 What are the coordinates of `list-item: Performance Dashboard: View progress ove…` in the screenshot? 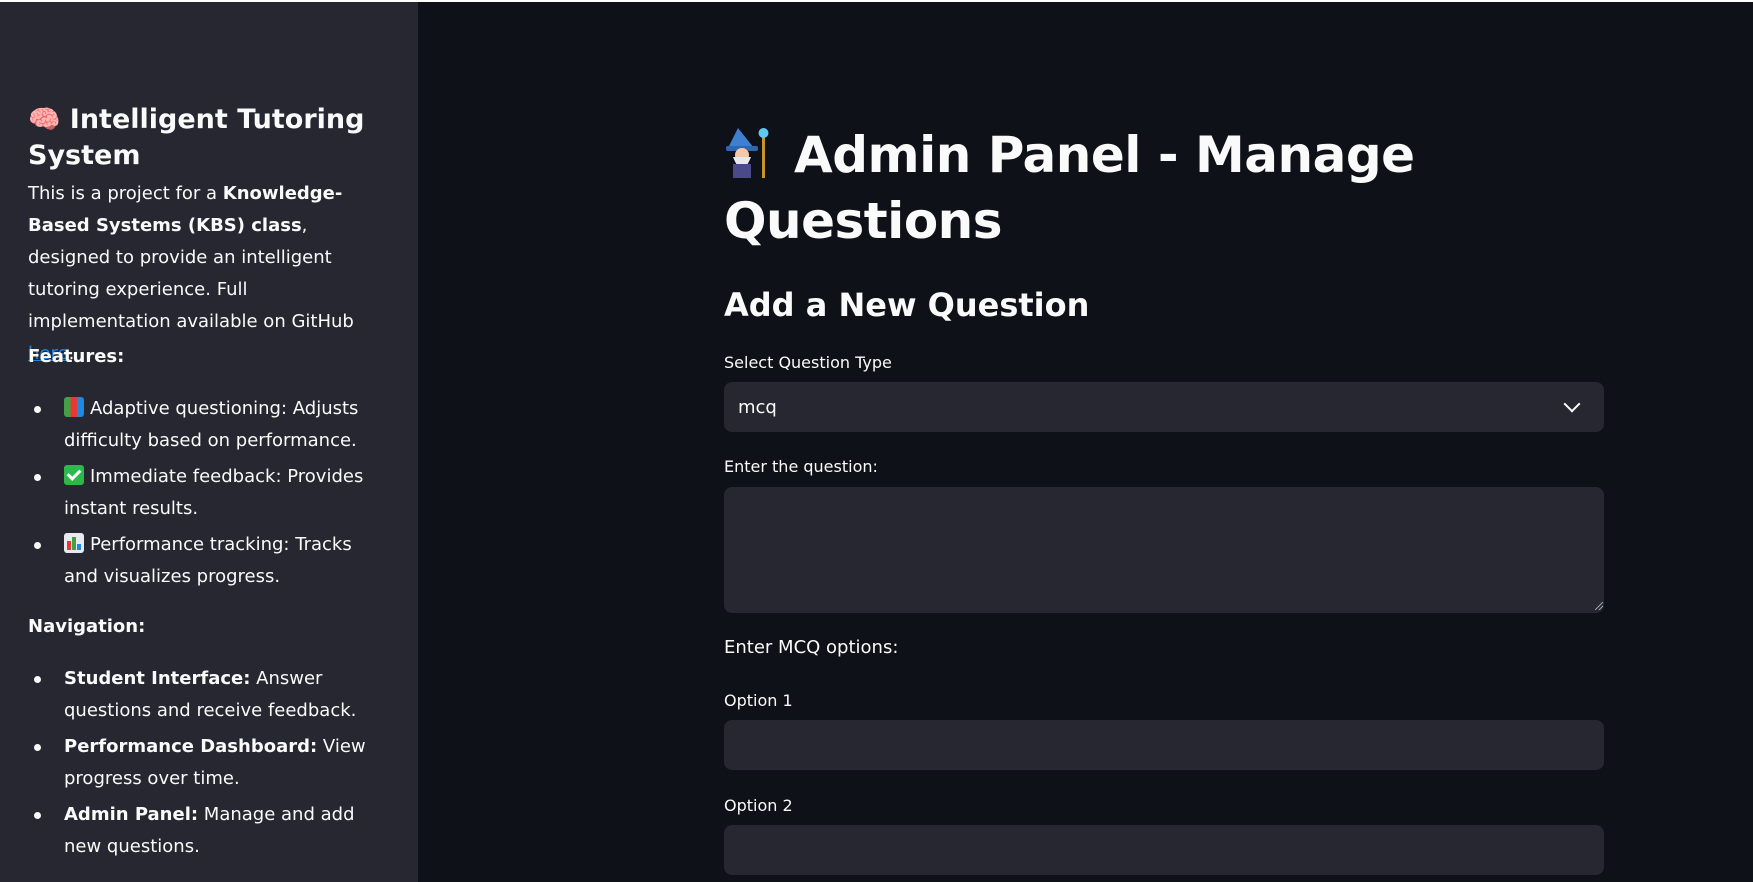 It's located at (208, 763).